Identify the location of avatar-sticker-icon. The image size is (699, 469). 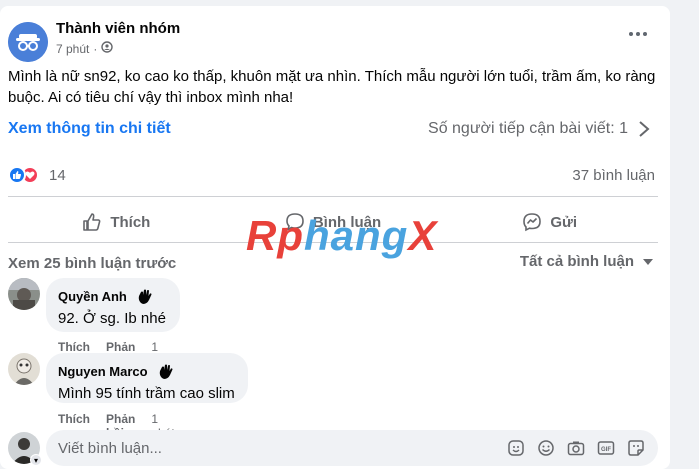
(516, 448).